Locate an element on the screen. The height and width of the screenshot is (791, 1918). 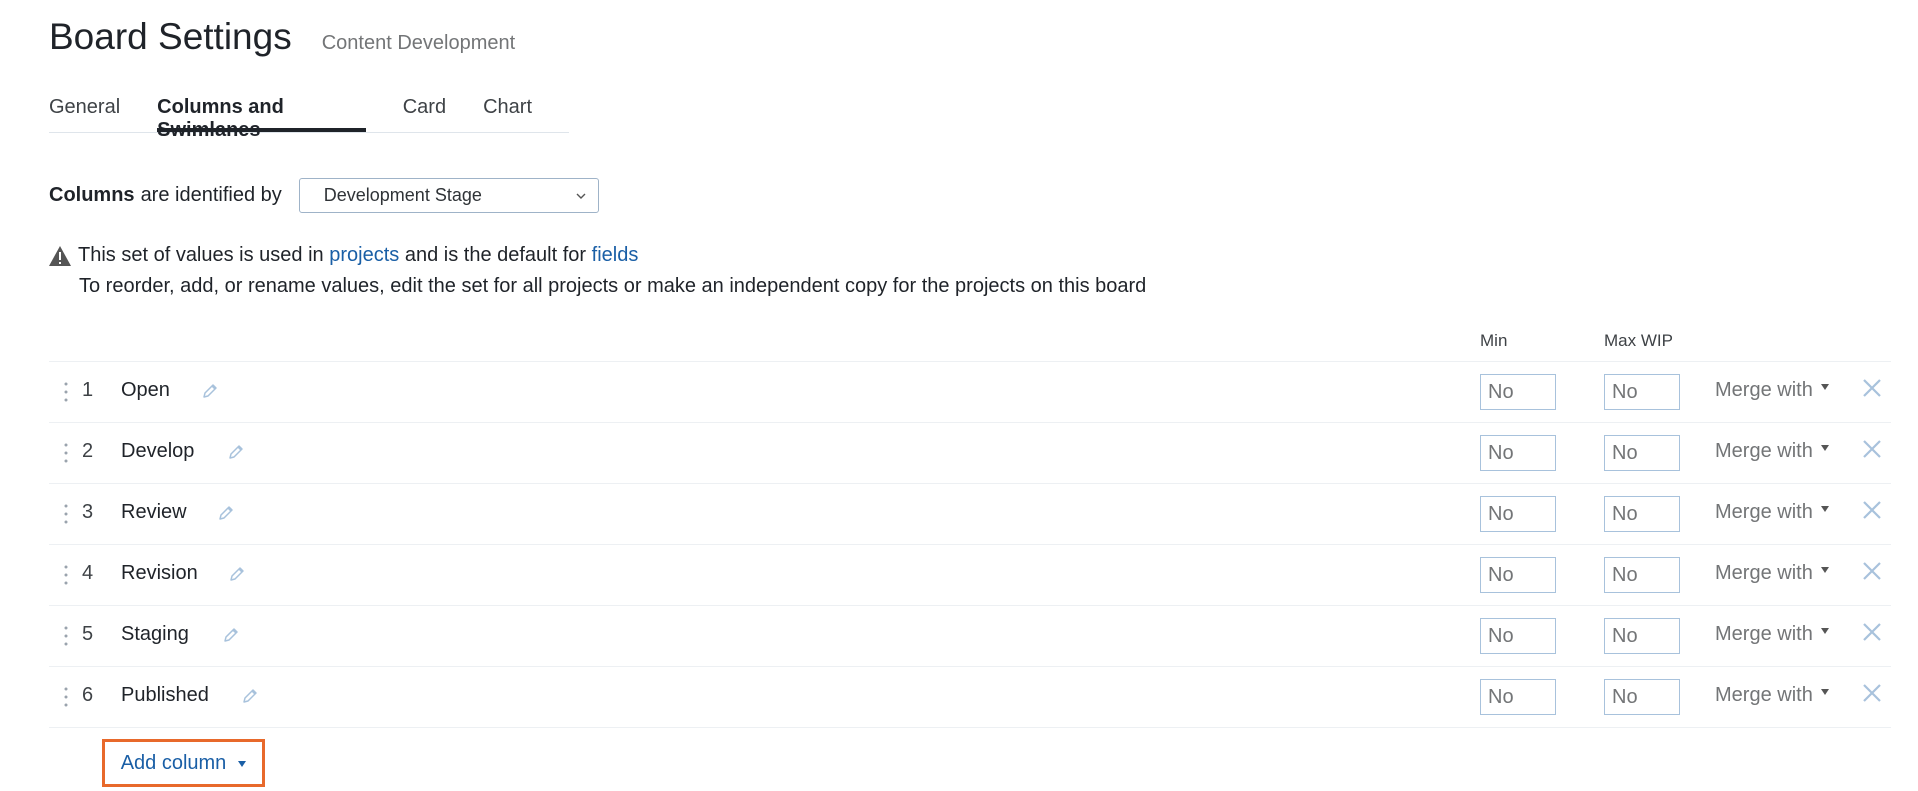
table-row: 1 Open Merge with is located at coordinates (970, 391).